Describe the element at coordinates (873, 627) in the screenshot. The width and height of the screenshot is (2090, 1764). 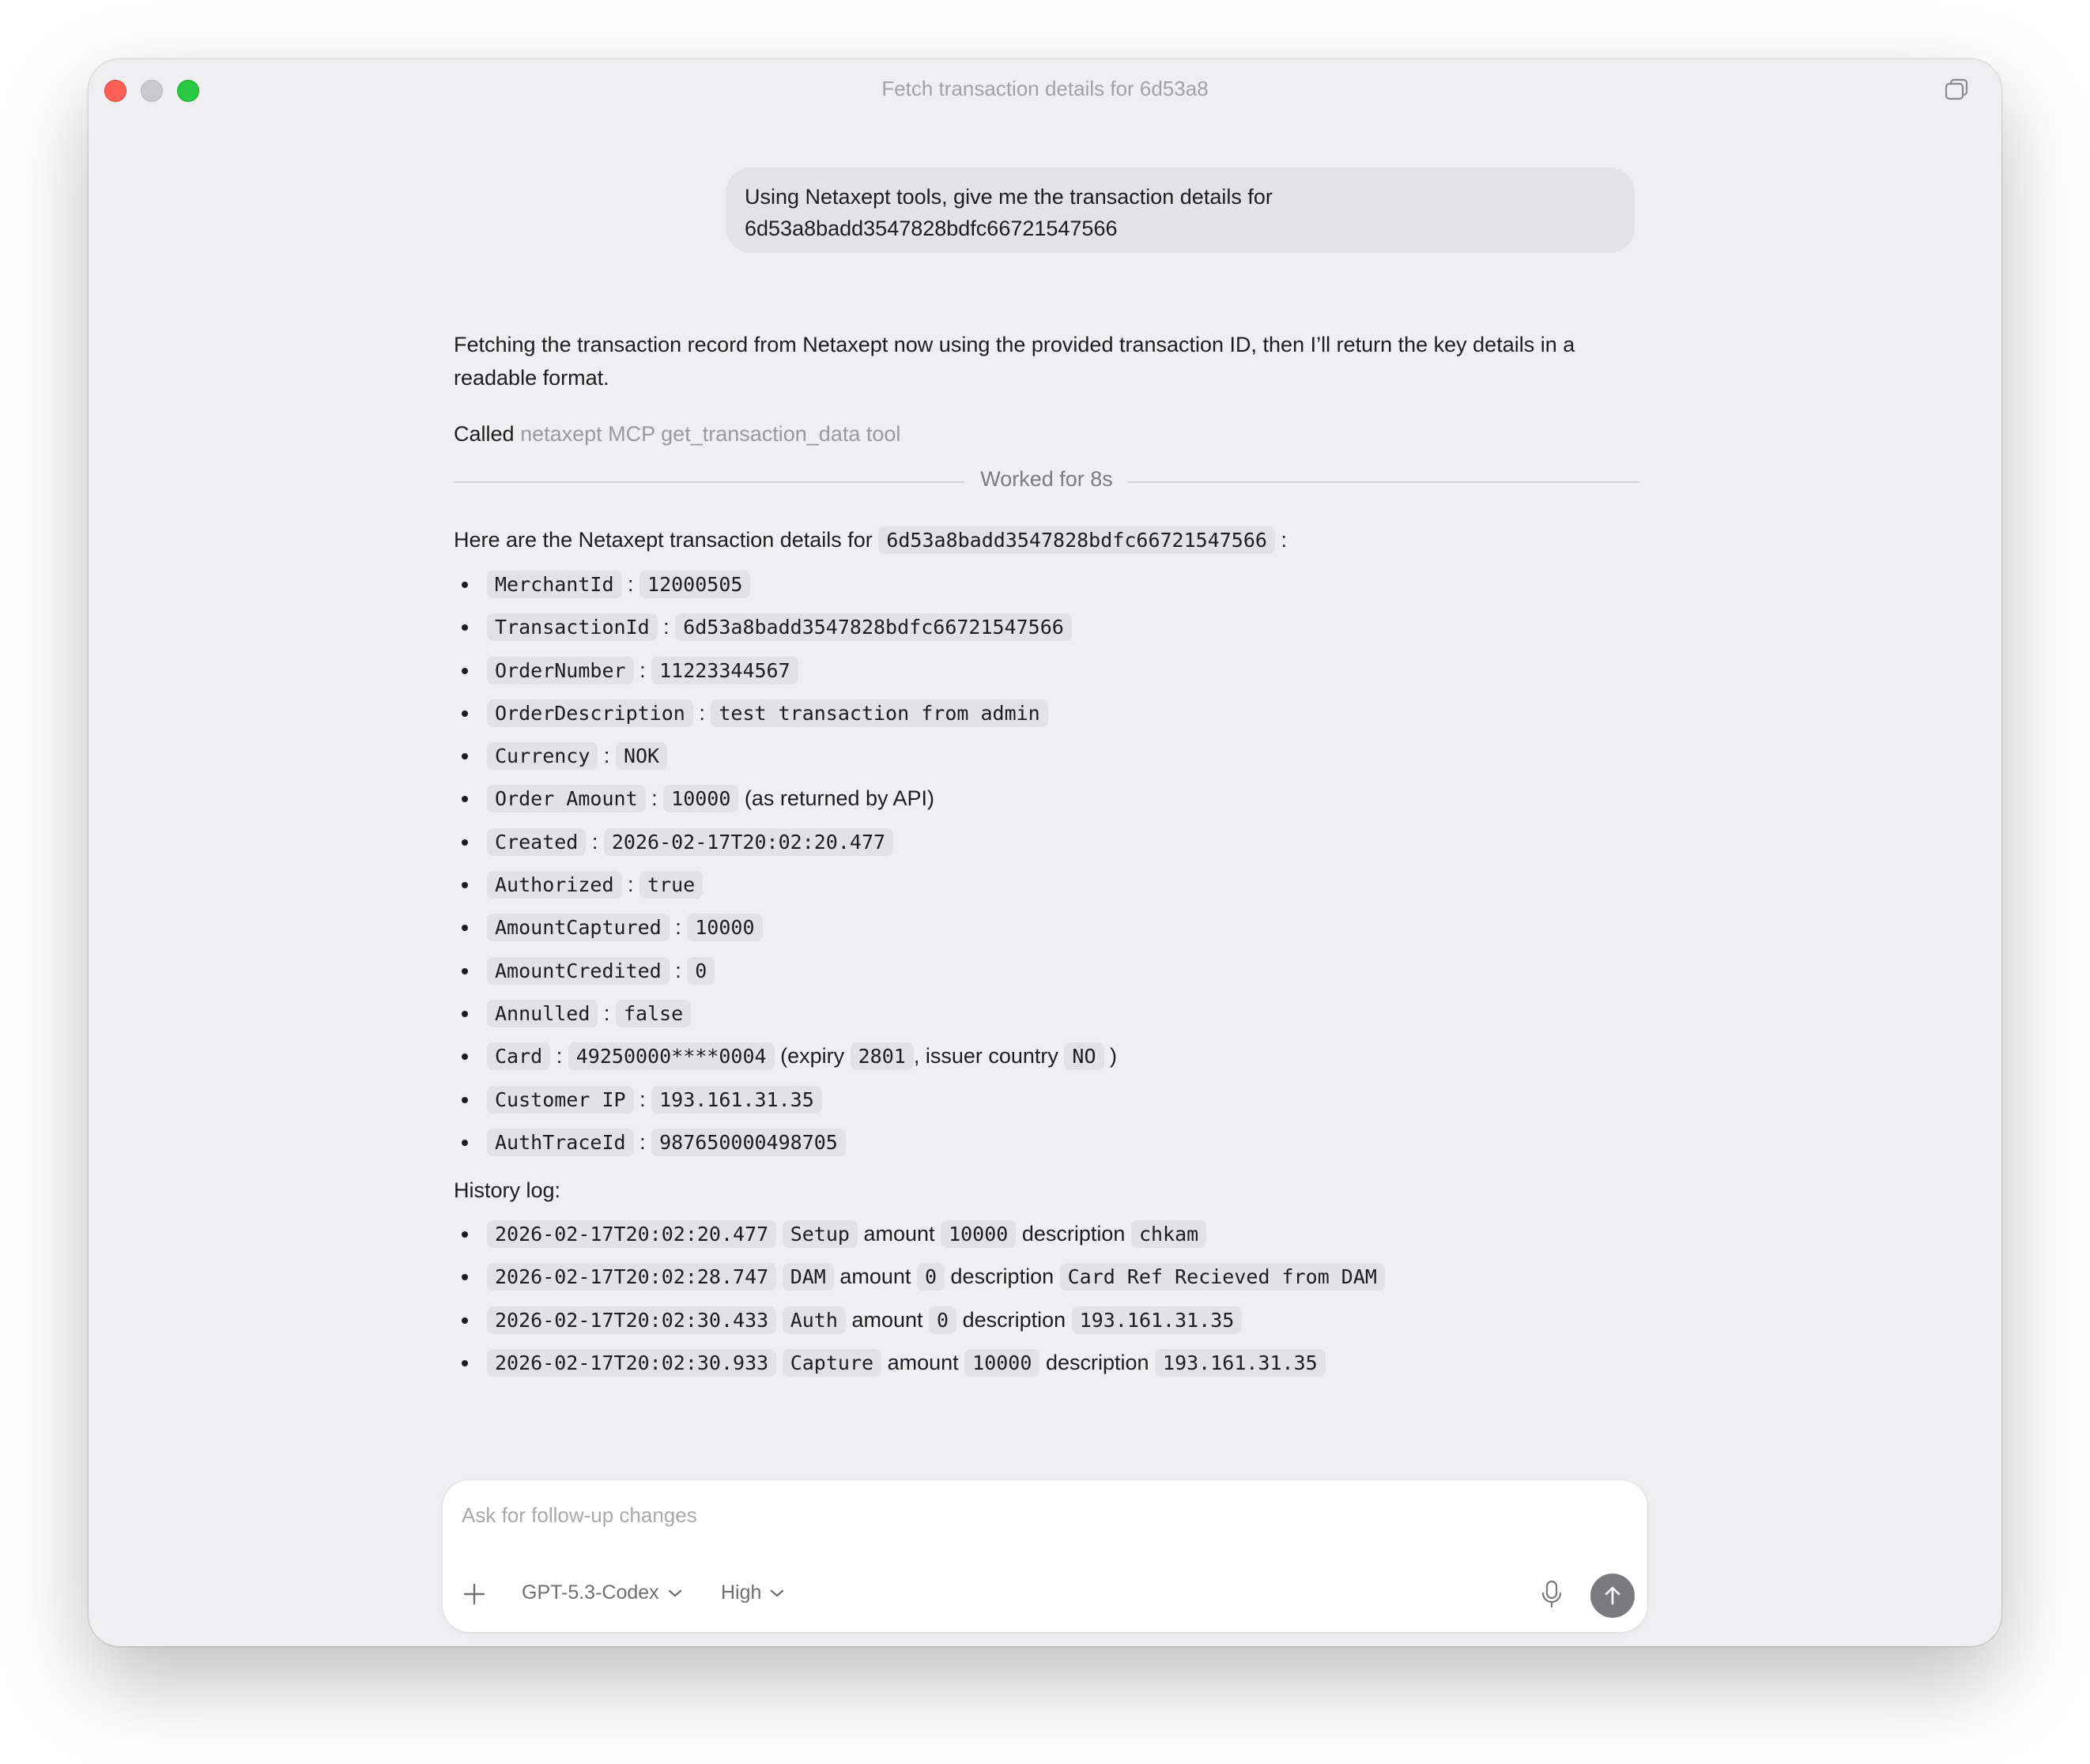
I see `detail-value: 6d53a8badd3547828bdfc66721547566` at that location.